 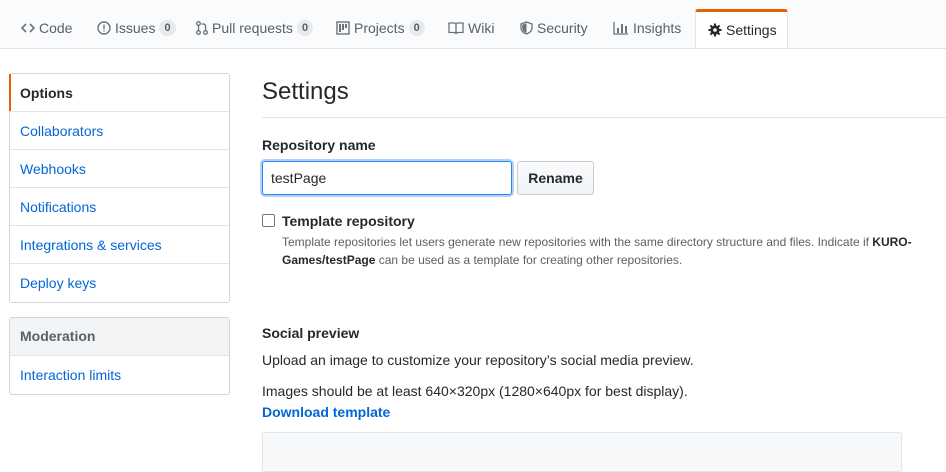 What do you see at coordinates (621, 28) in the screenshot?
I see `graph-icon` at bounding box center [621, 28].